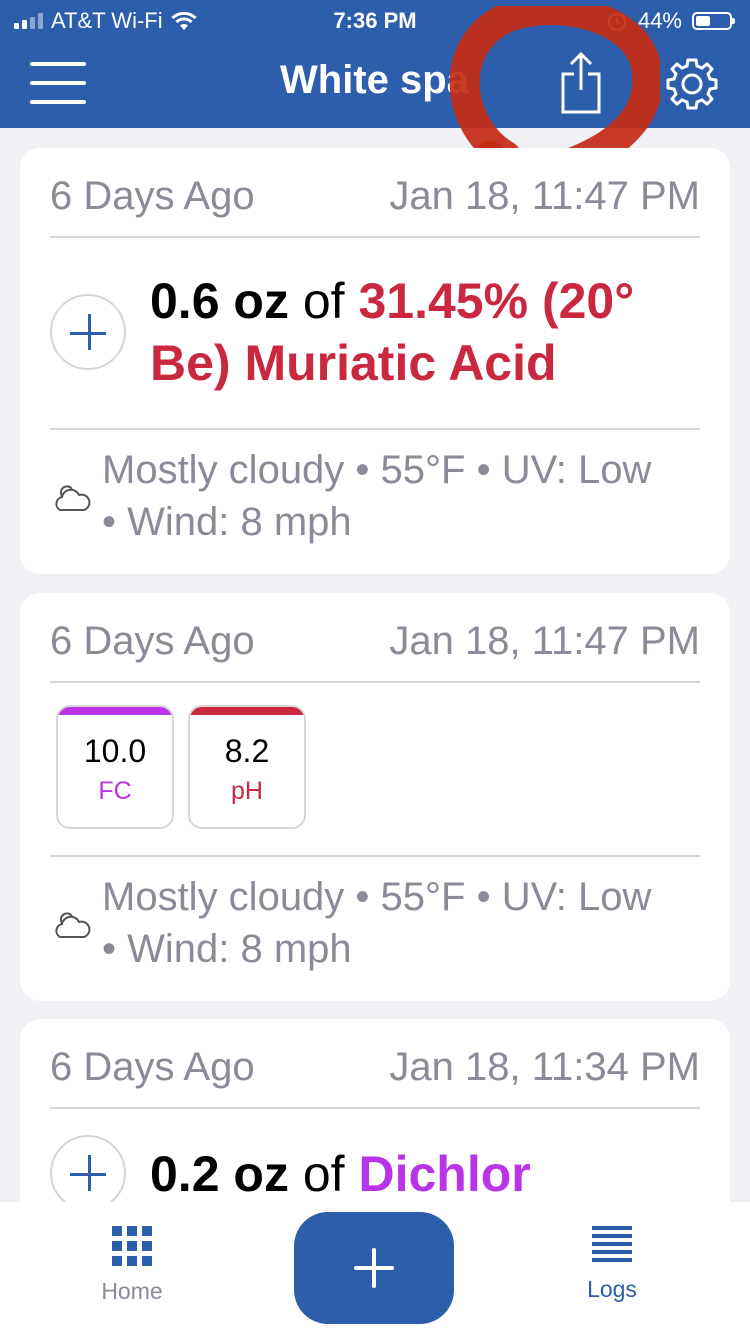 The width and height of the screenshot is (750, 1334). I want to click on status-right: 44%, so click(670, 21).